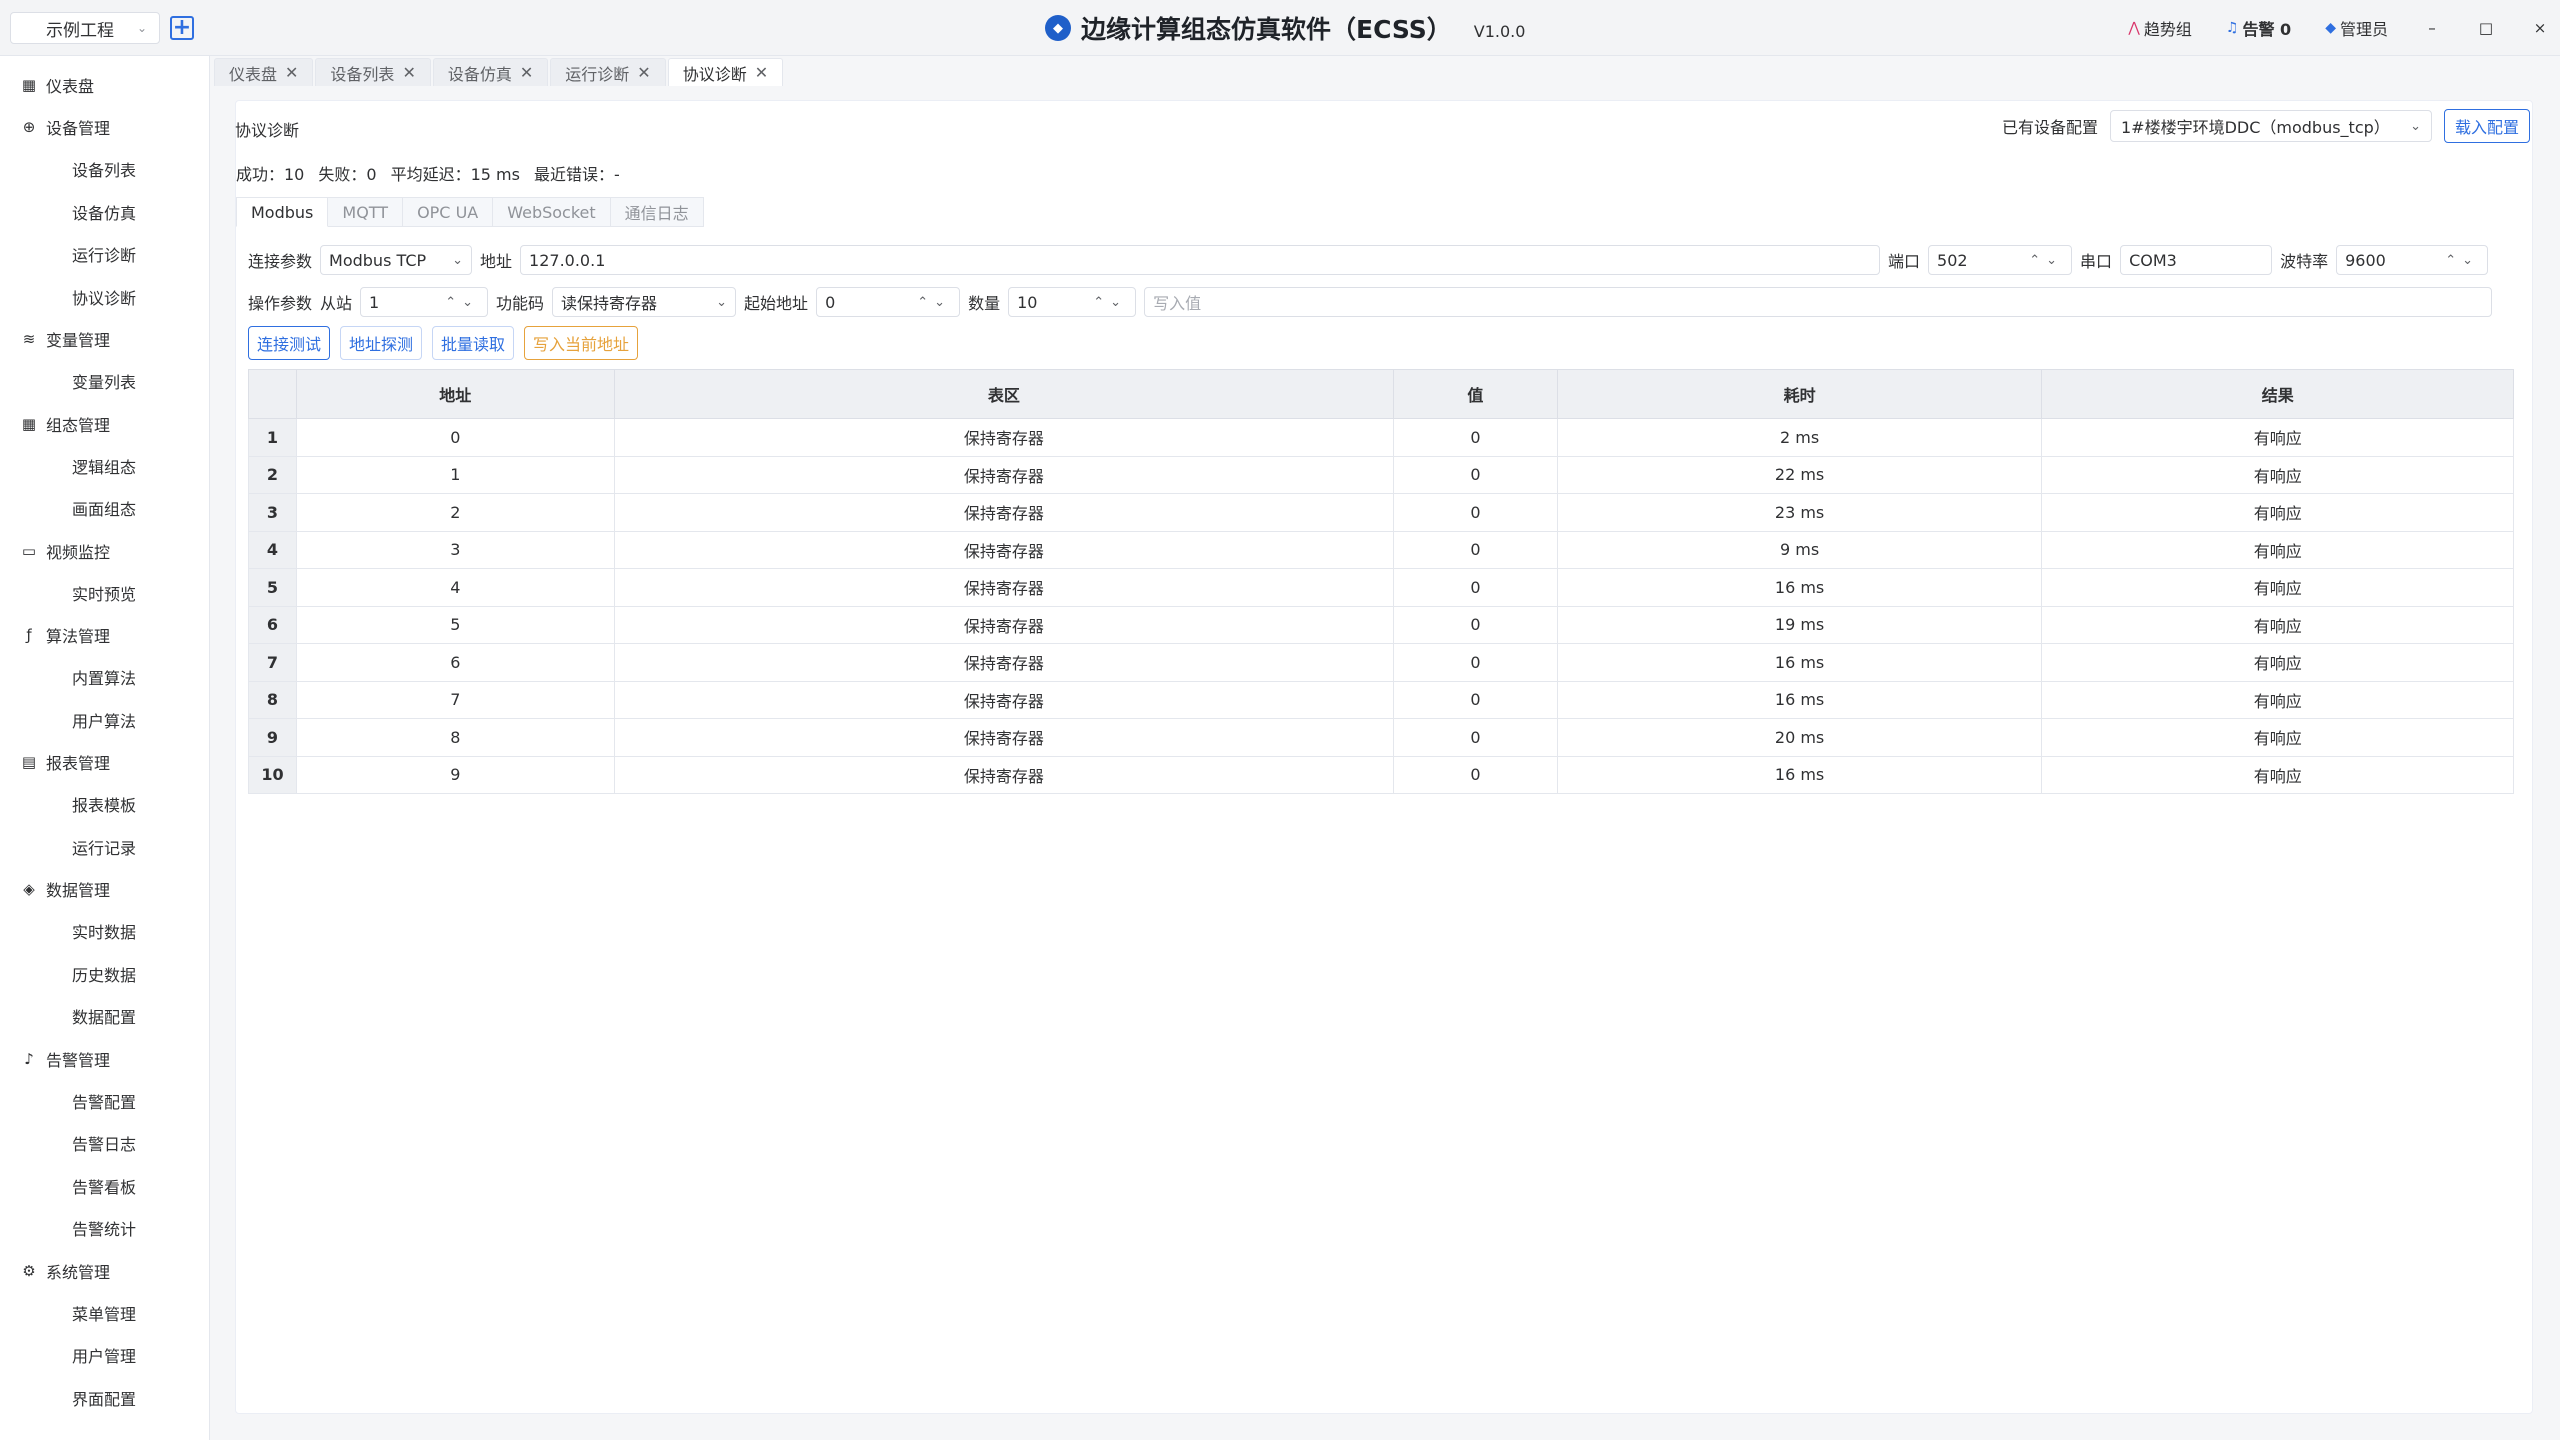 This screenshot has width=2560, height=1440. Describe the element at coordinates (888, 302) in the screenshot. I see `start-address-stepper: 0 ⌃⌄` at that location.